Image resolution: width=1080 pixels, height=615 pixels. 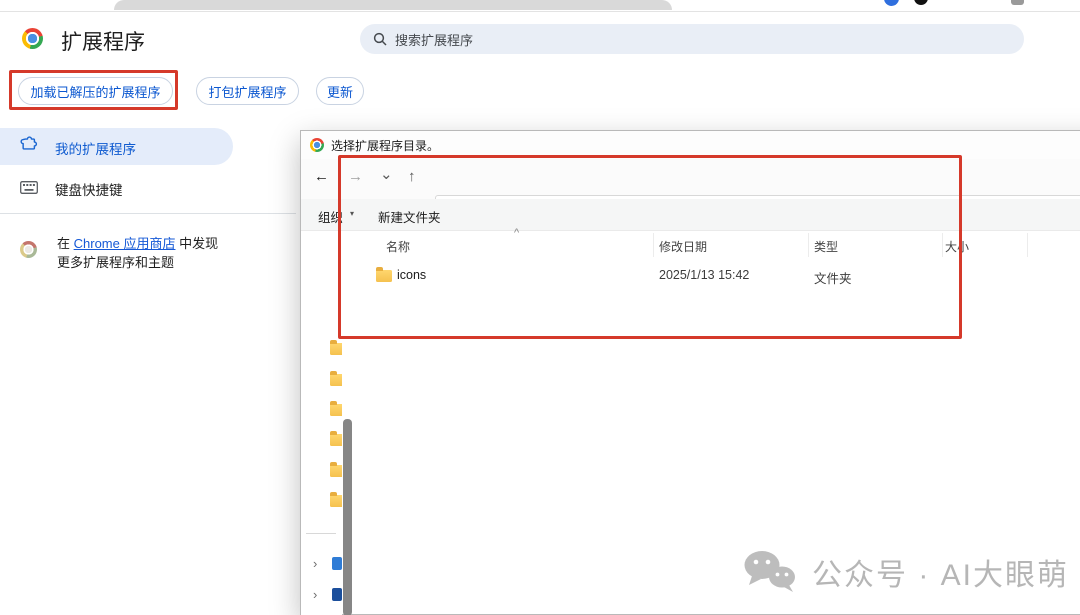 I want to click on sidebar-divider, so click(x=148, y=213).